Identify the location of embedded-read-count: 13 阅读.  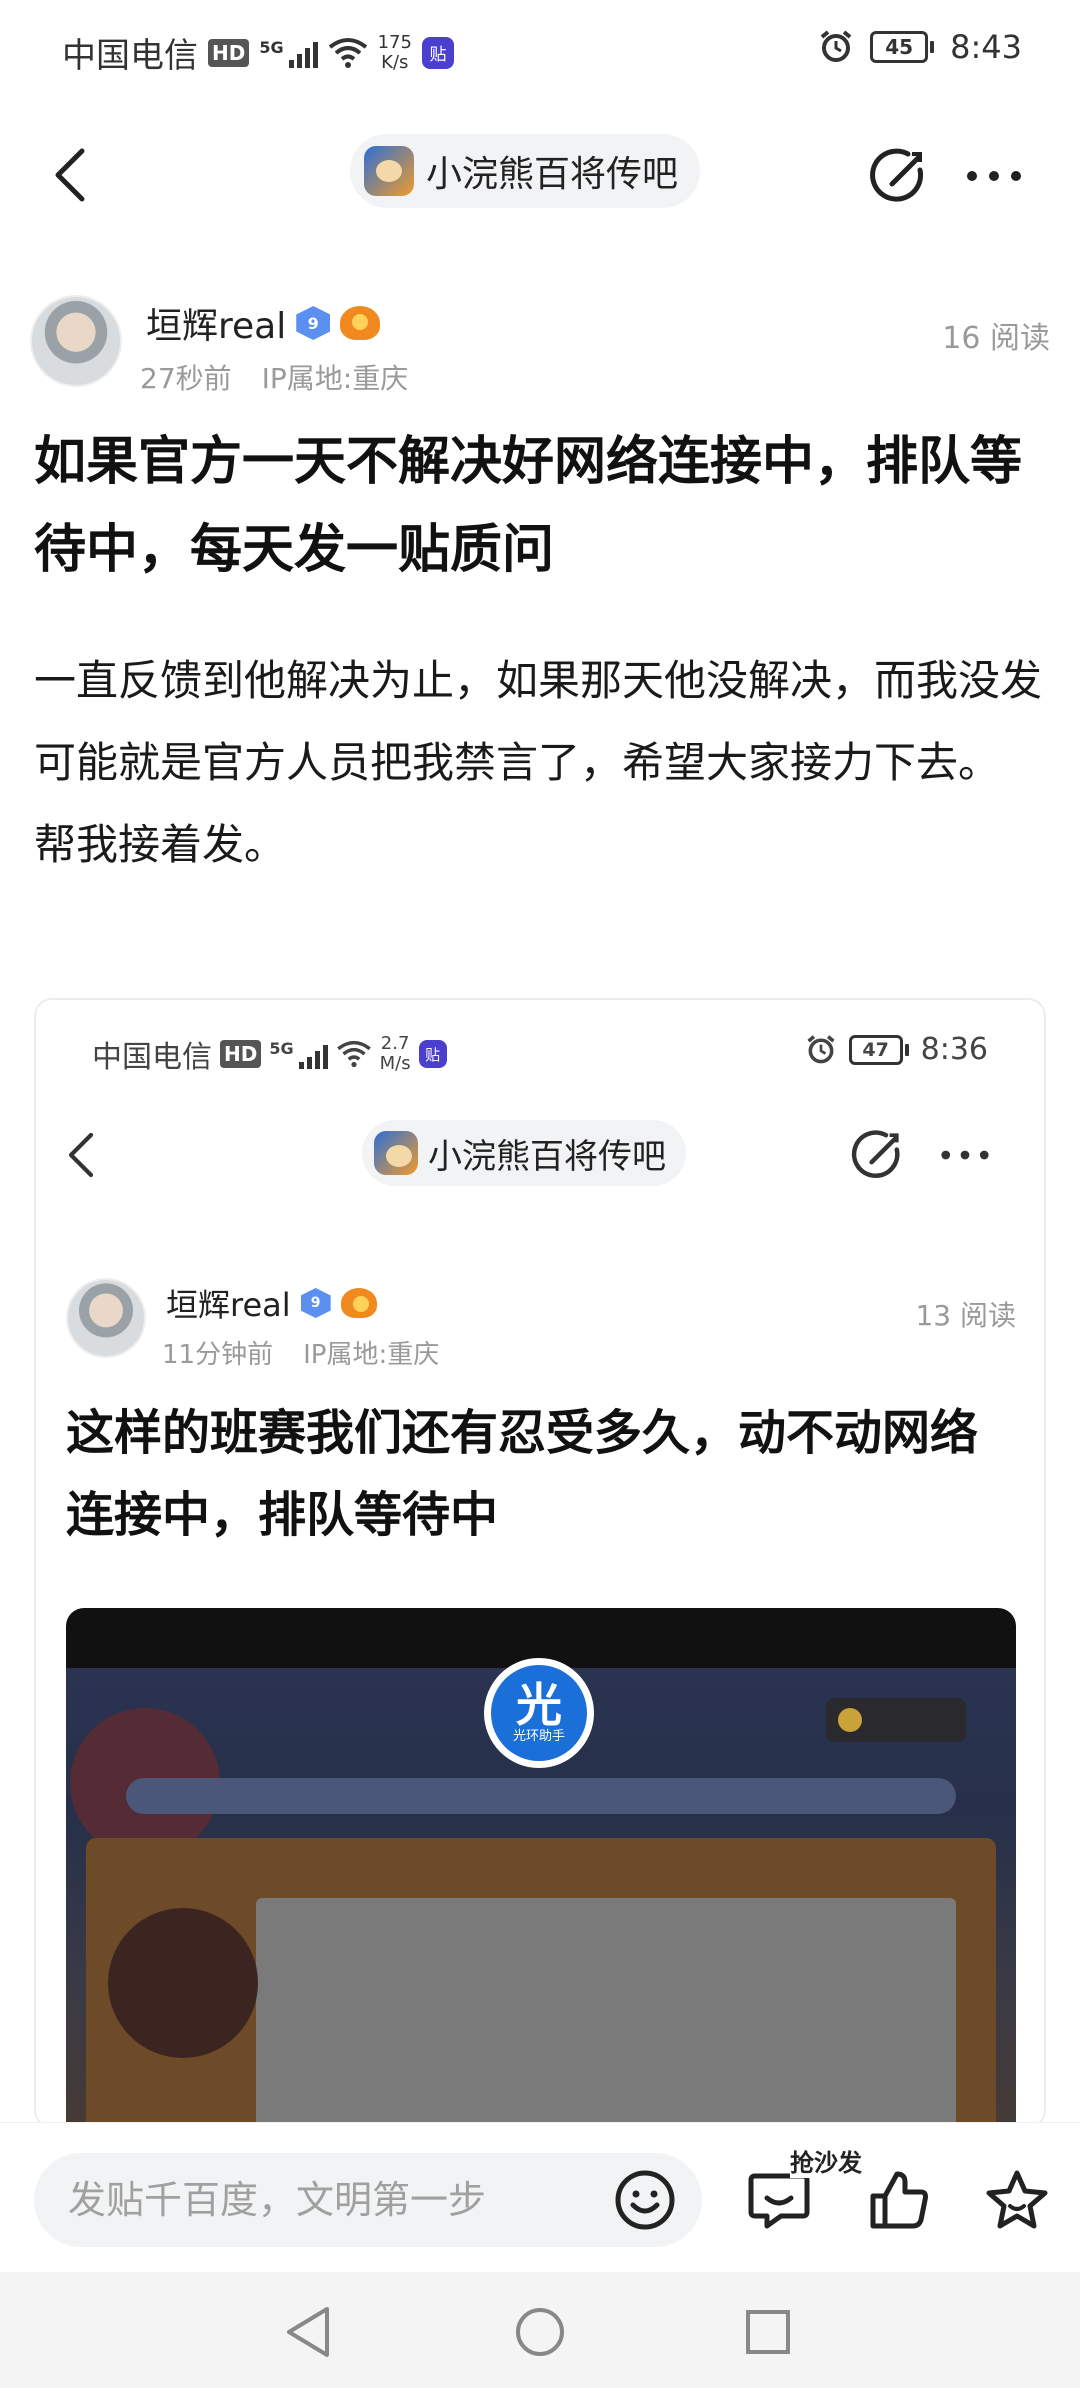
(965, 1315).